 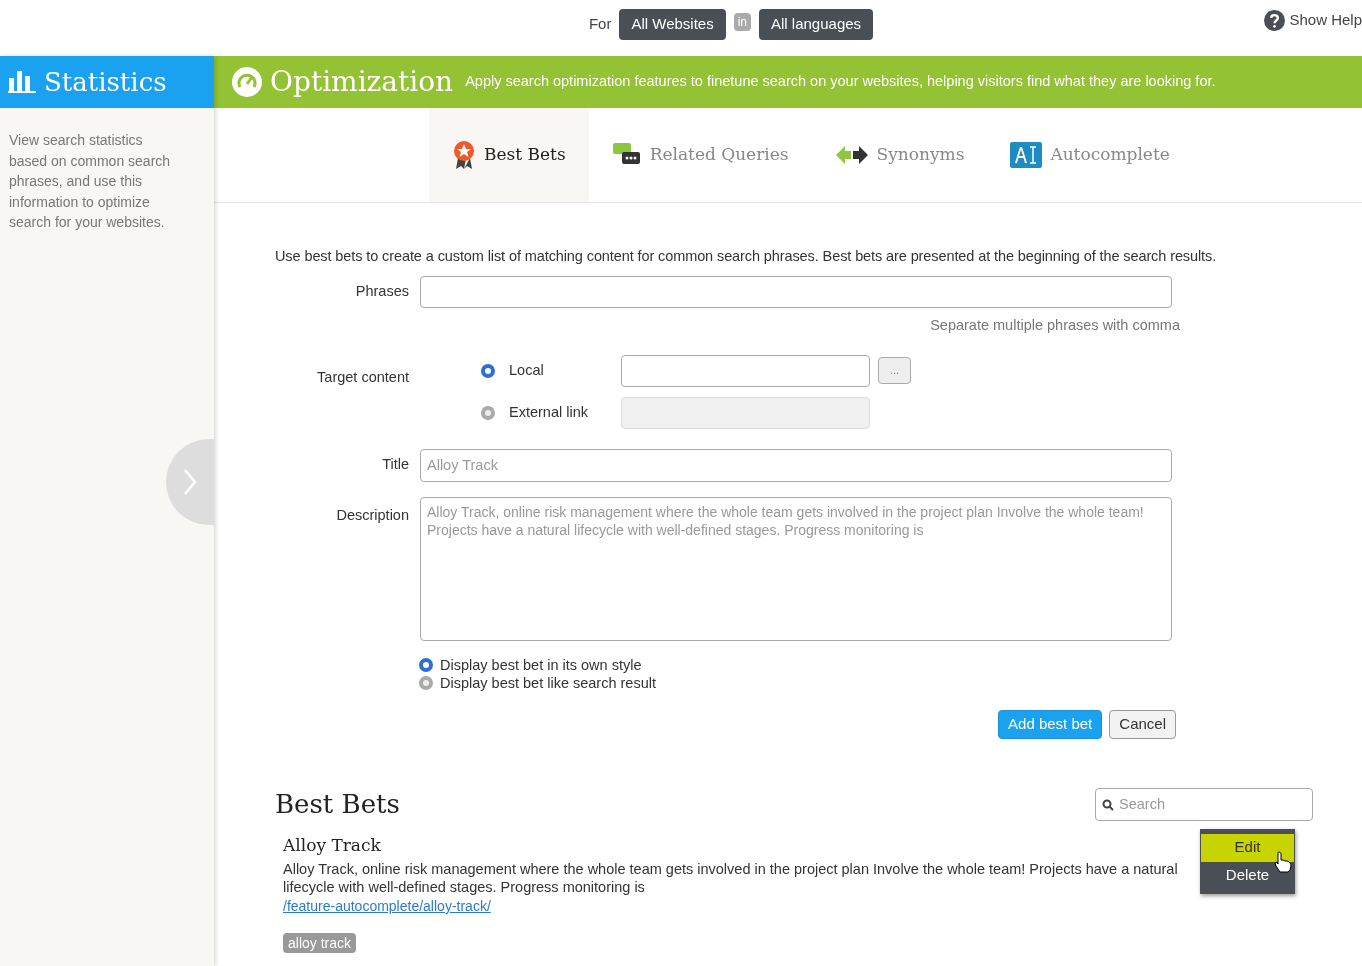 I want to click on gauge-icon, so click(x=247, y=82).